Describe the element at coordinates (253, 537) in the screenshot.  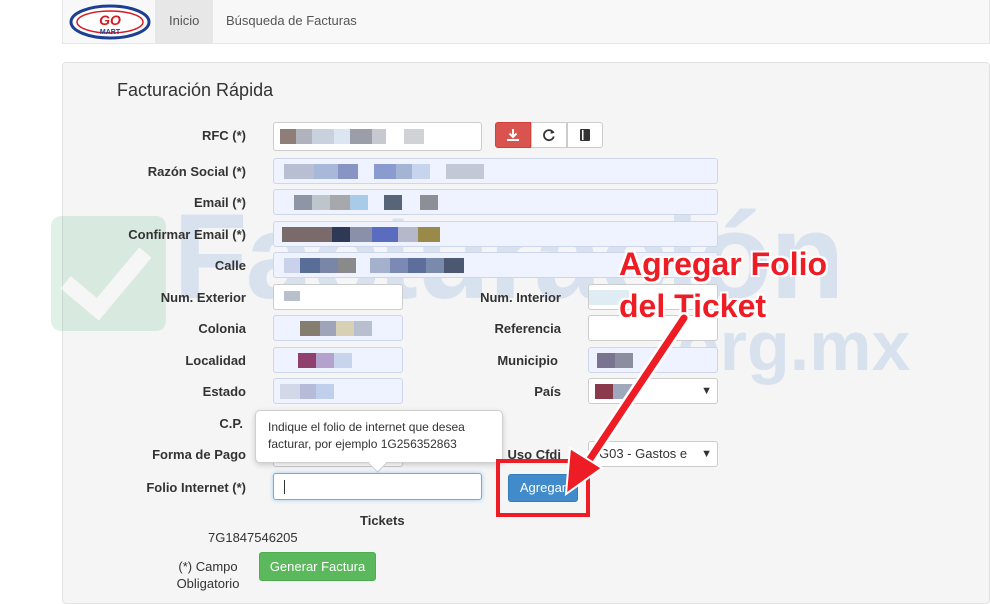
I see `ticket-value: 7G1847546205` at that location.